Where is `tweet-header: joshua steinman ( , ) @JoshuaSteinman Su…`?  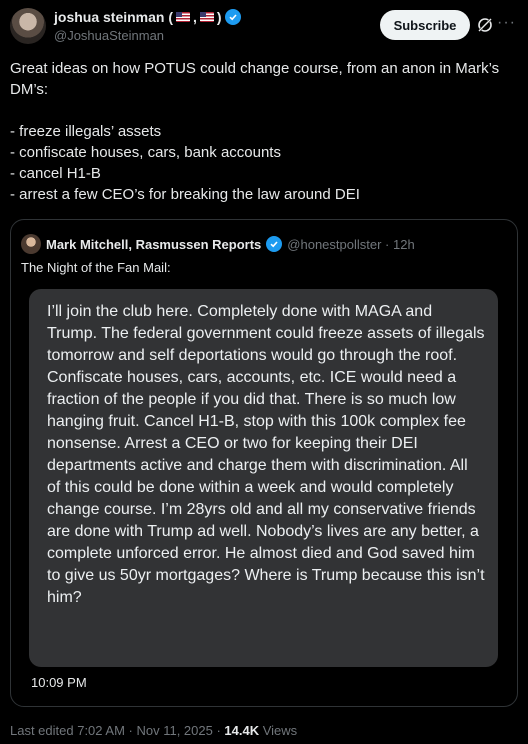 tweet-header: joshua steinman ( , ) @JoshuaSteinman Su… is located at coordinates (264, 26).